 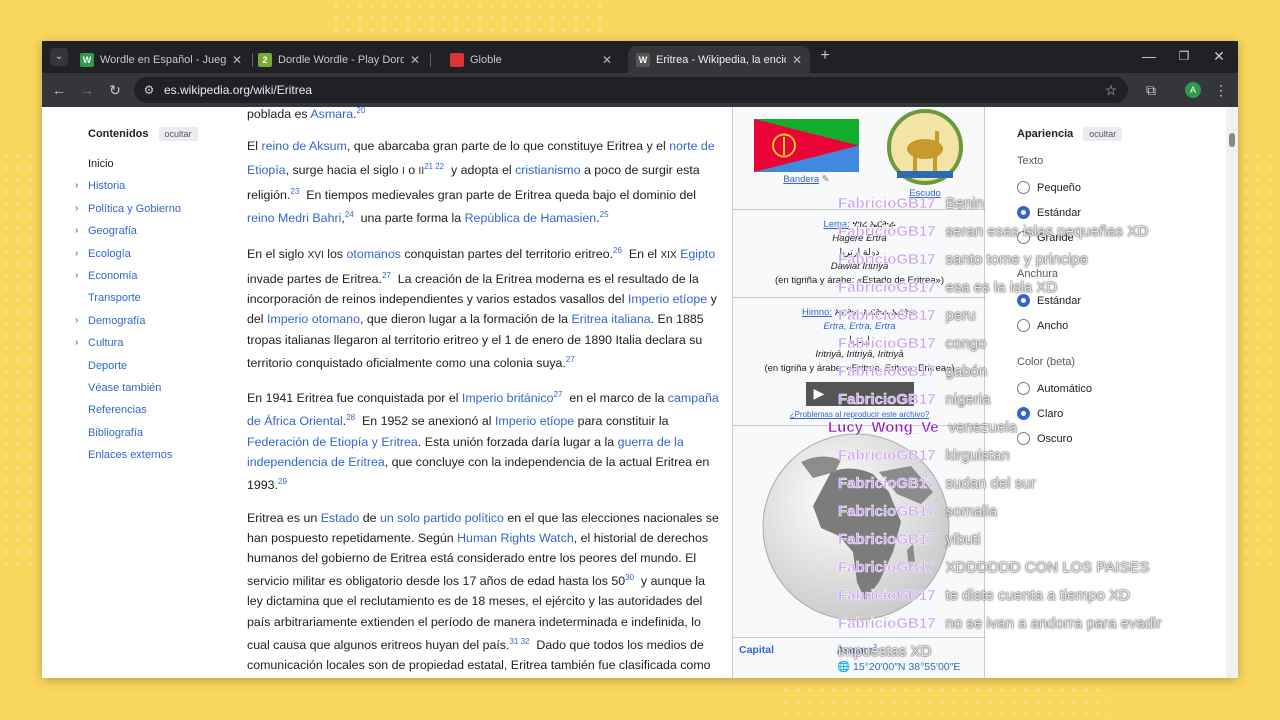 What do you see at coordinates (1193, 90) in the screenshot?
I see `profile-avatar: A` at bounding box center [1193, 90].